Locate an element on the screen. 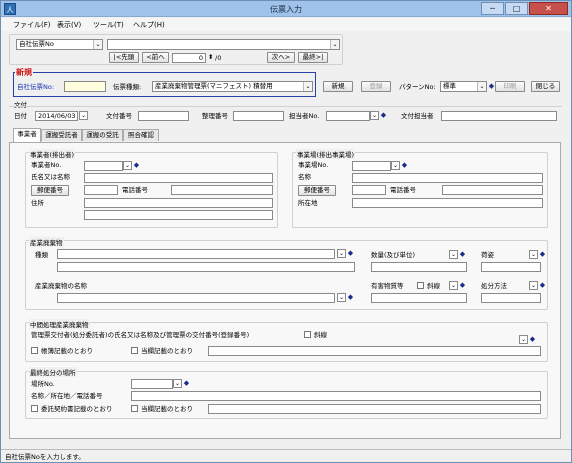 The image size is (572, 463). final-this-field-checkbox is located at coordinates (134, 408).